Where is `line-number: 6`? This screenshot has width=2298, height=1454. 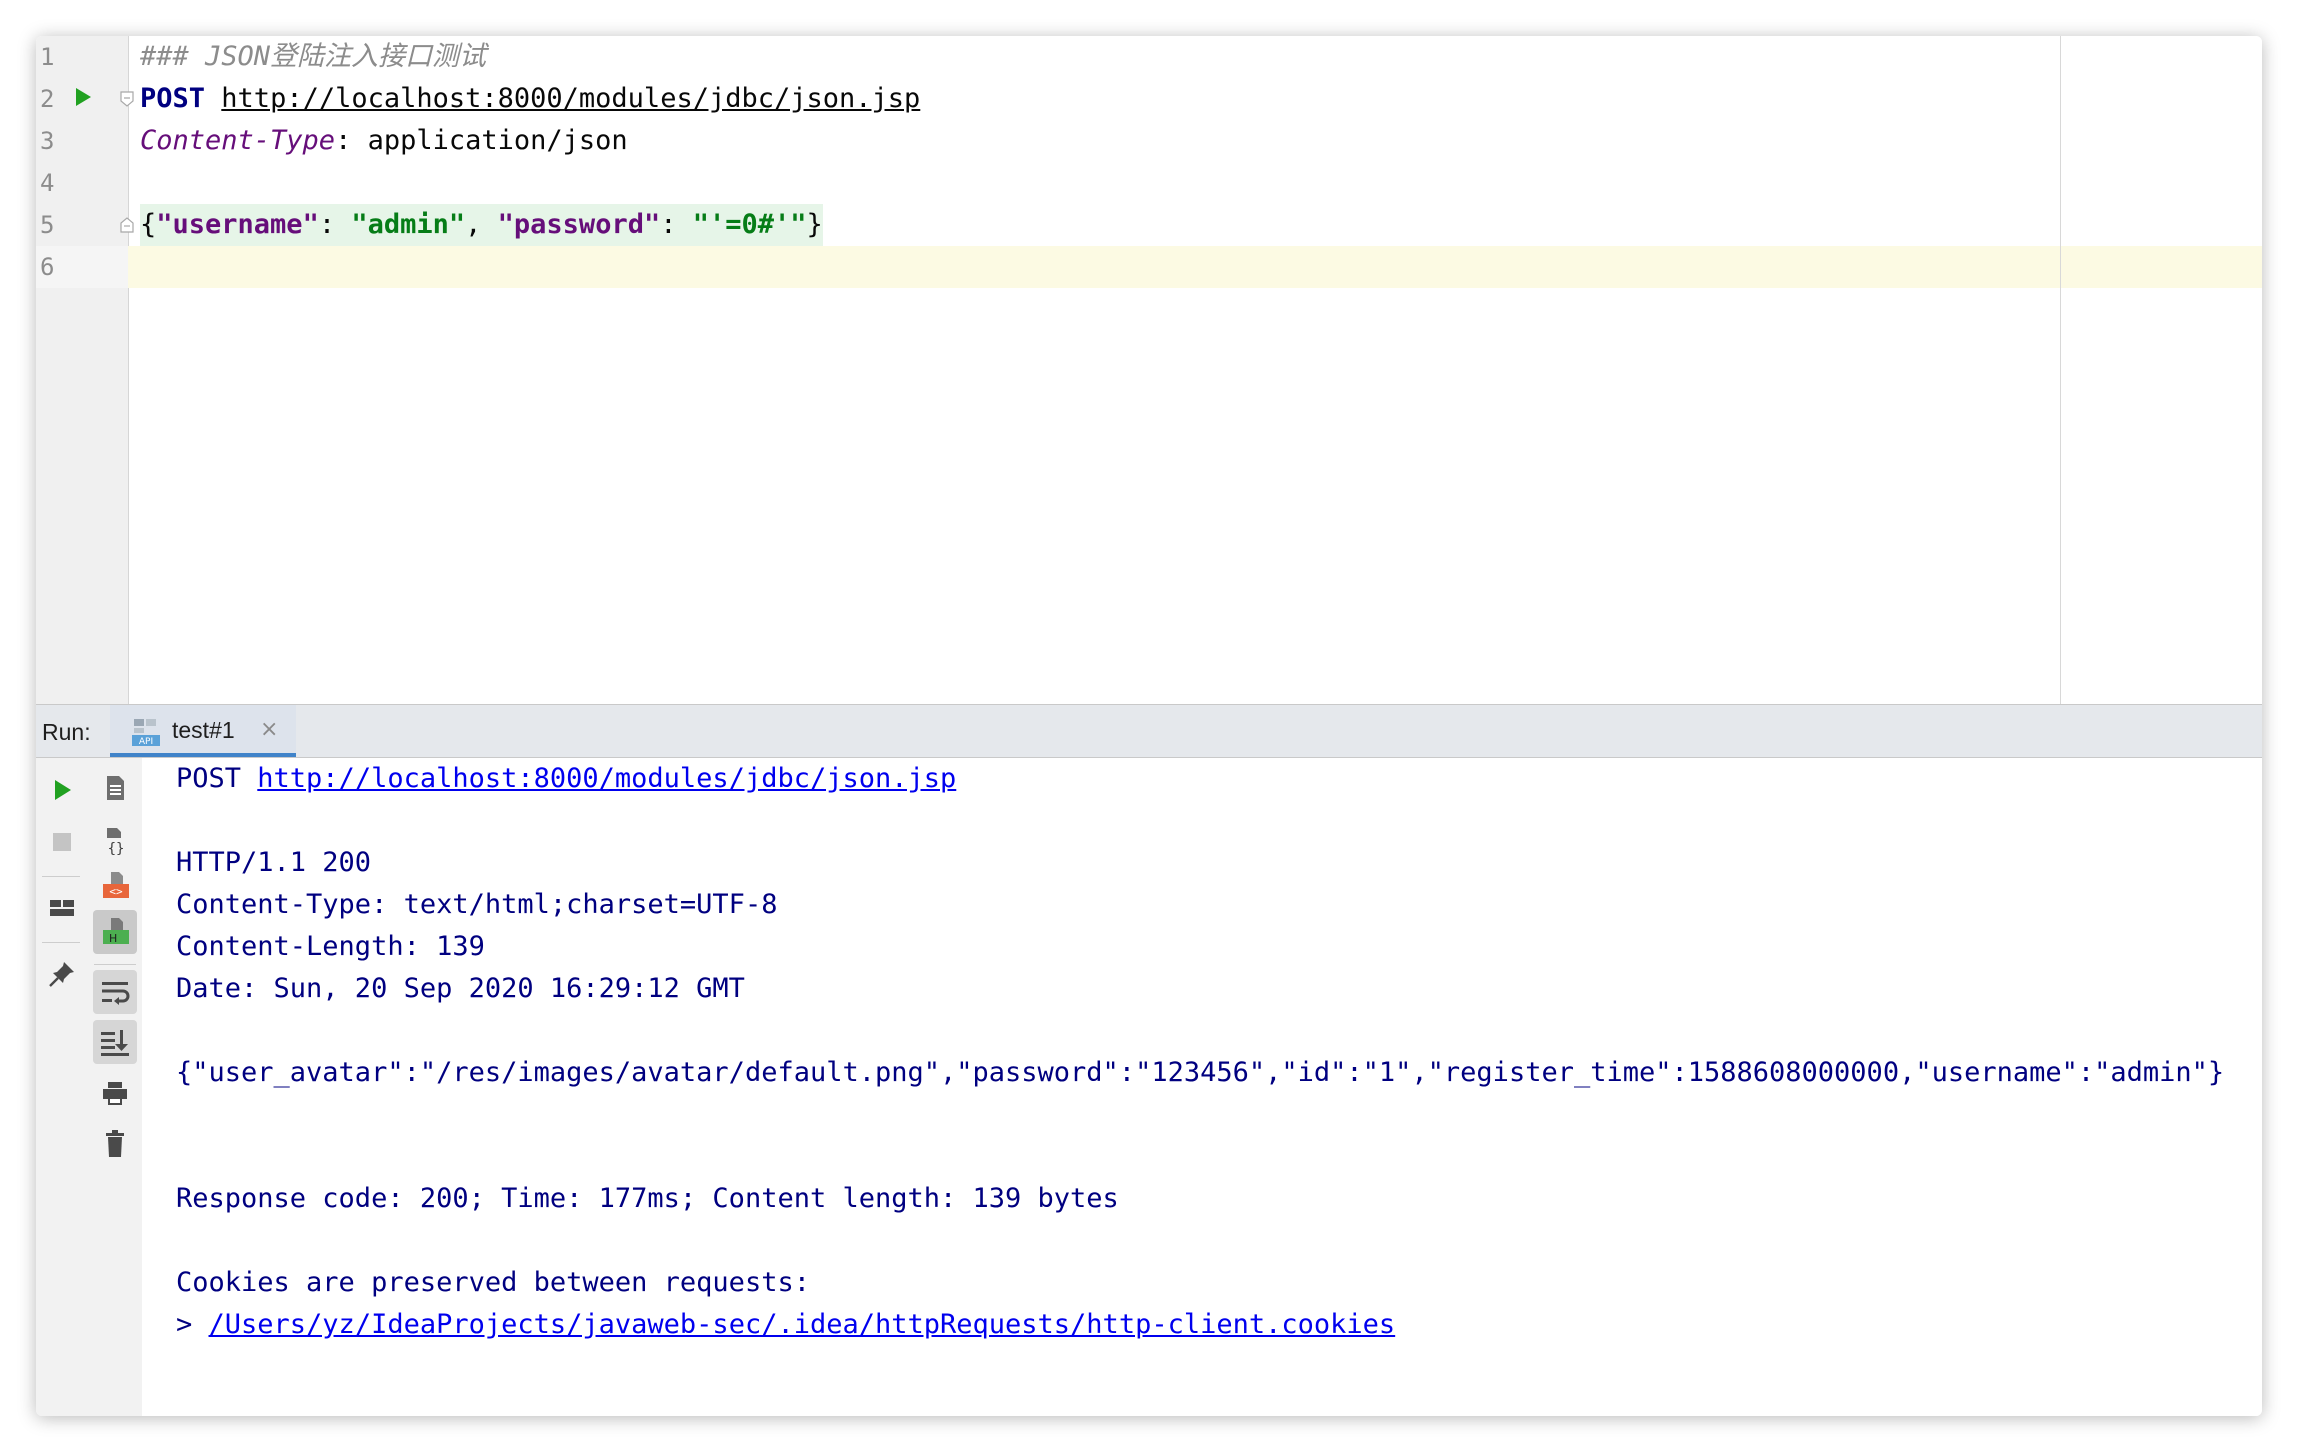 line-number: 6 is located at coordinates (47, 267).